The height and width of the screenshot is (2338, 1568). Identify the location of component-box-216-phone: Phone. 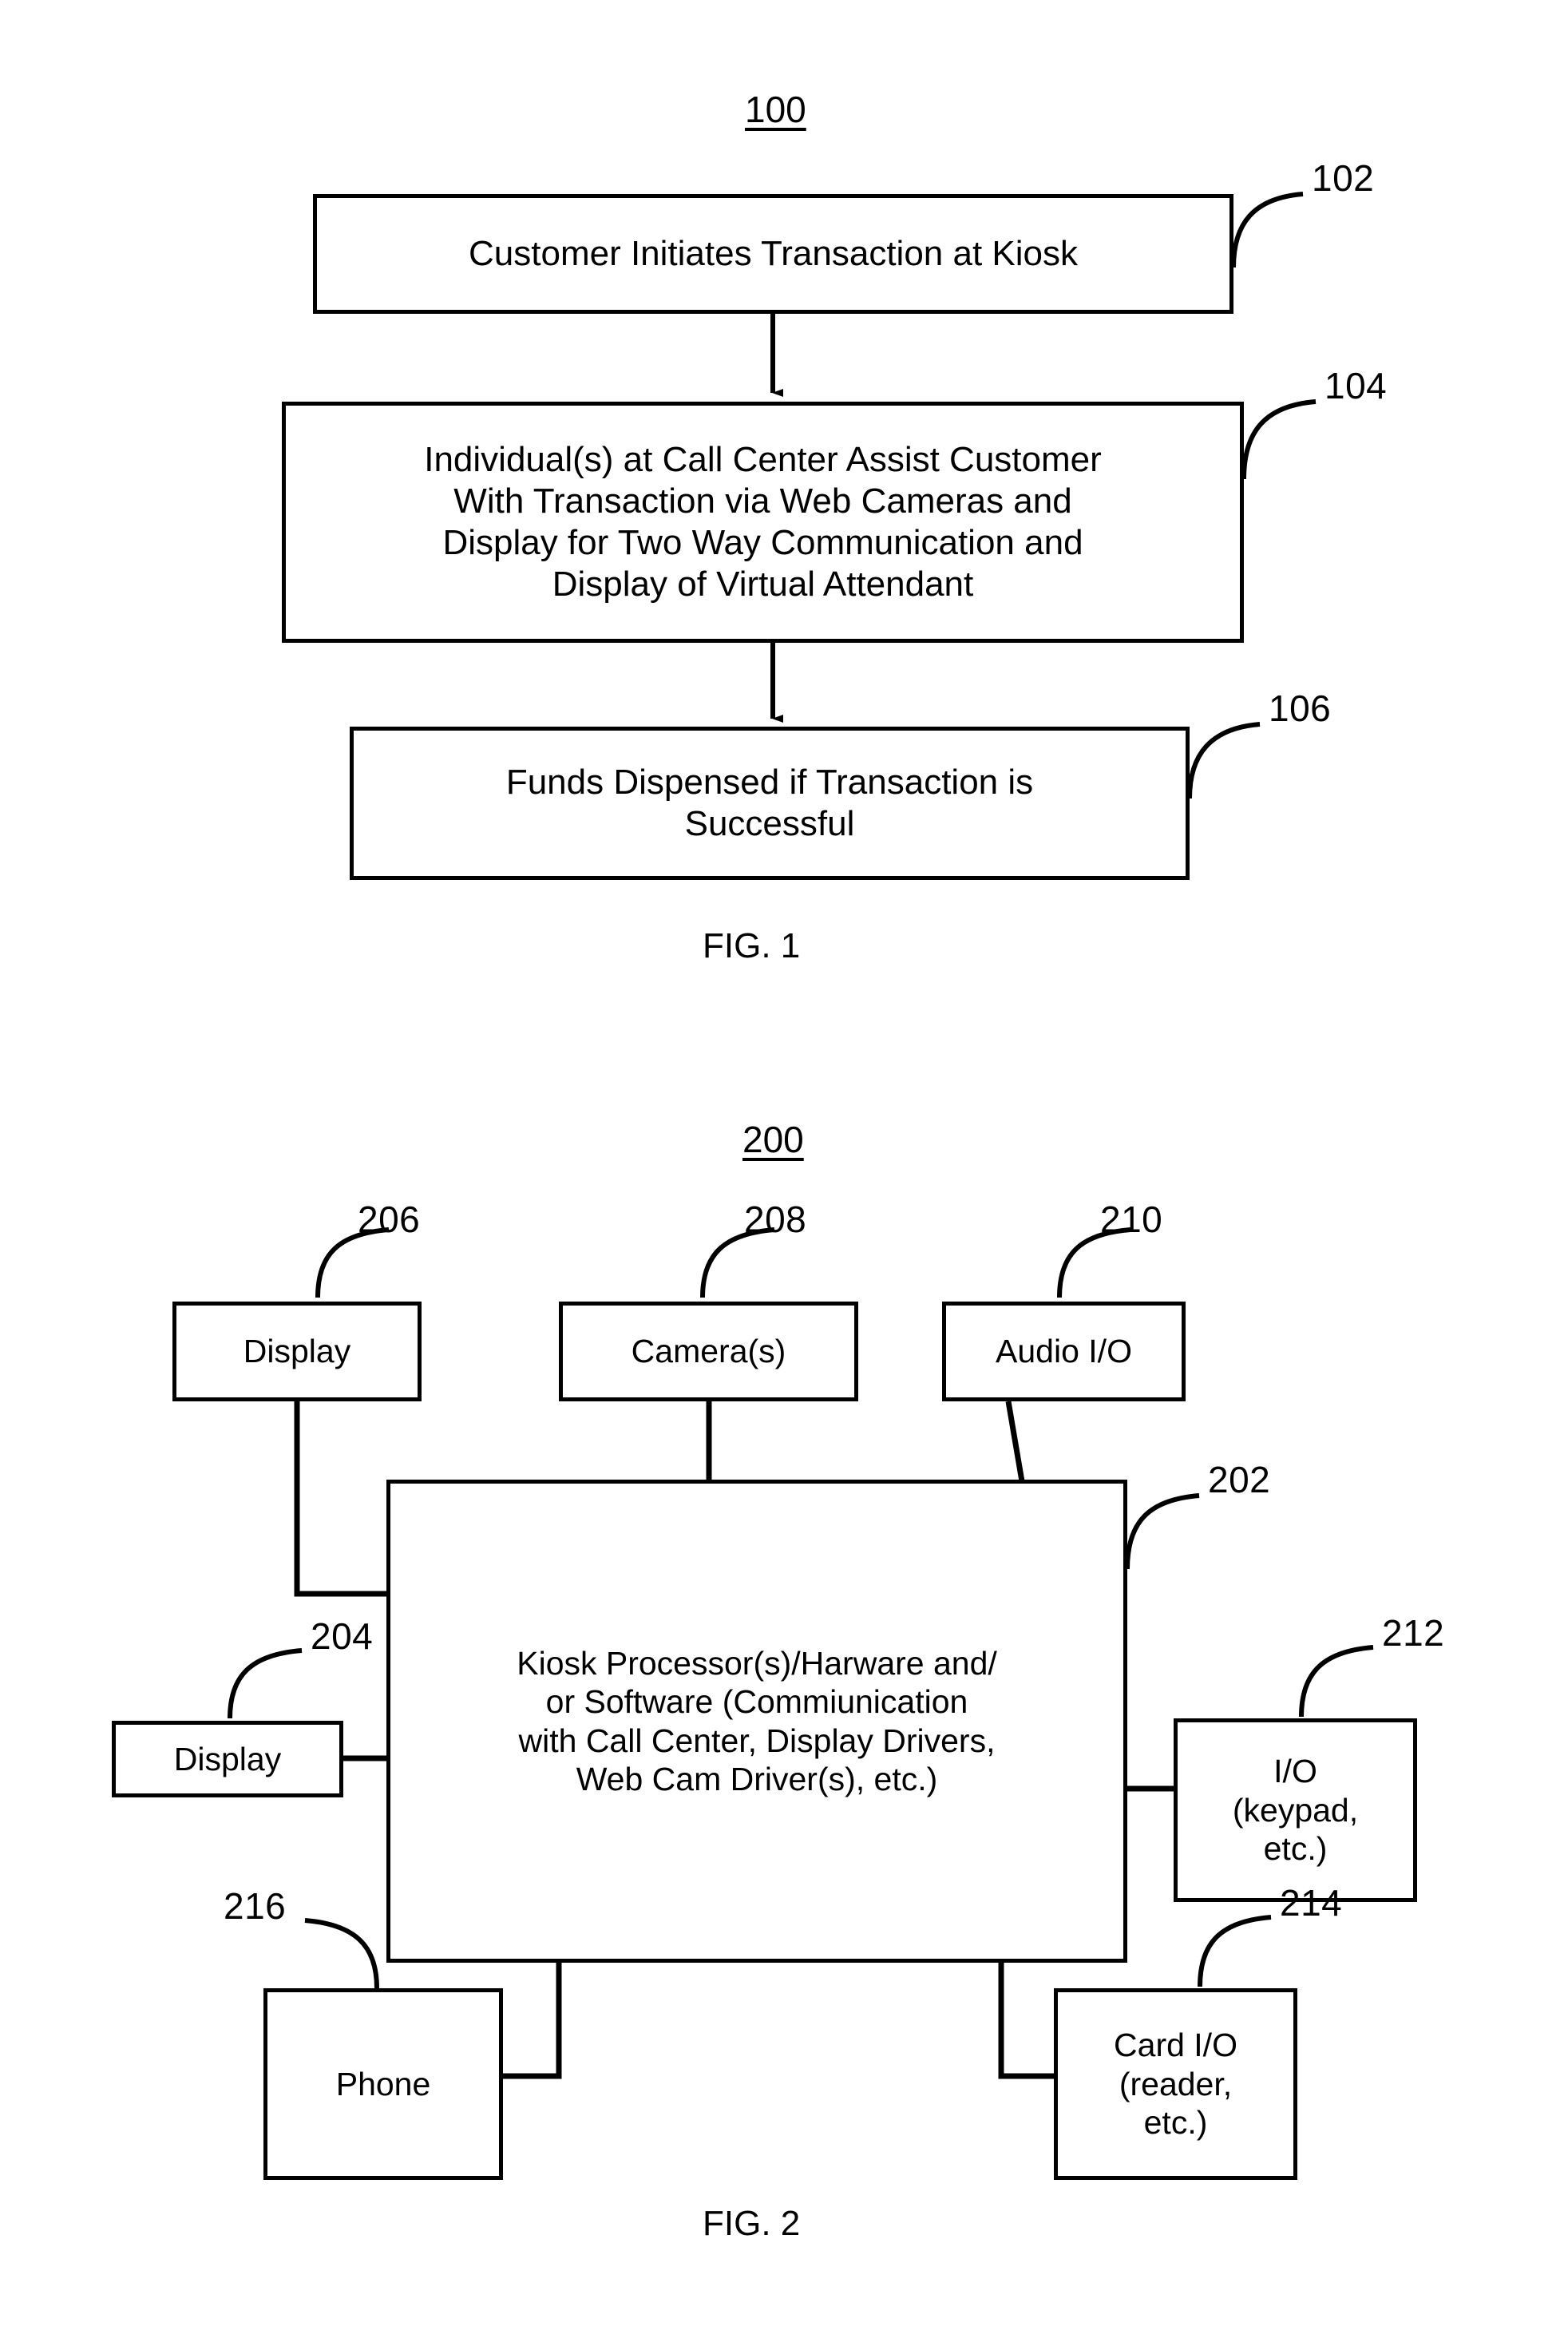
(383, 2084).